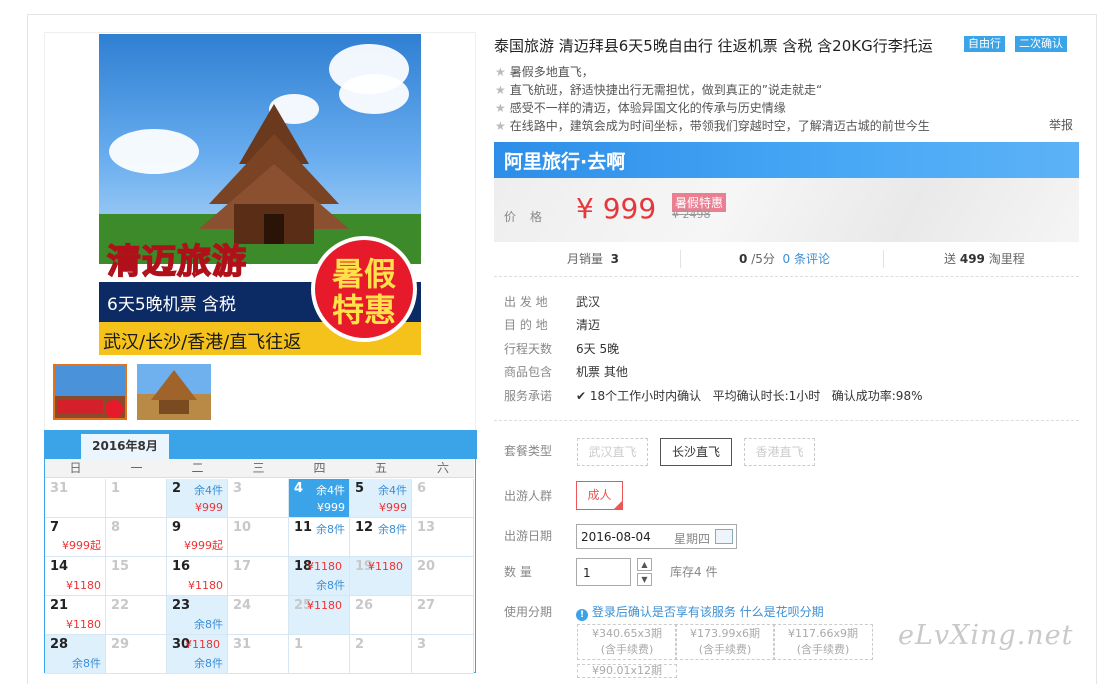  Describe the element at coordinates (319, 576) in the screenshot. I see `calendar-day: 18 ¥1180 余8件` at that location.